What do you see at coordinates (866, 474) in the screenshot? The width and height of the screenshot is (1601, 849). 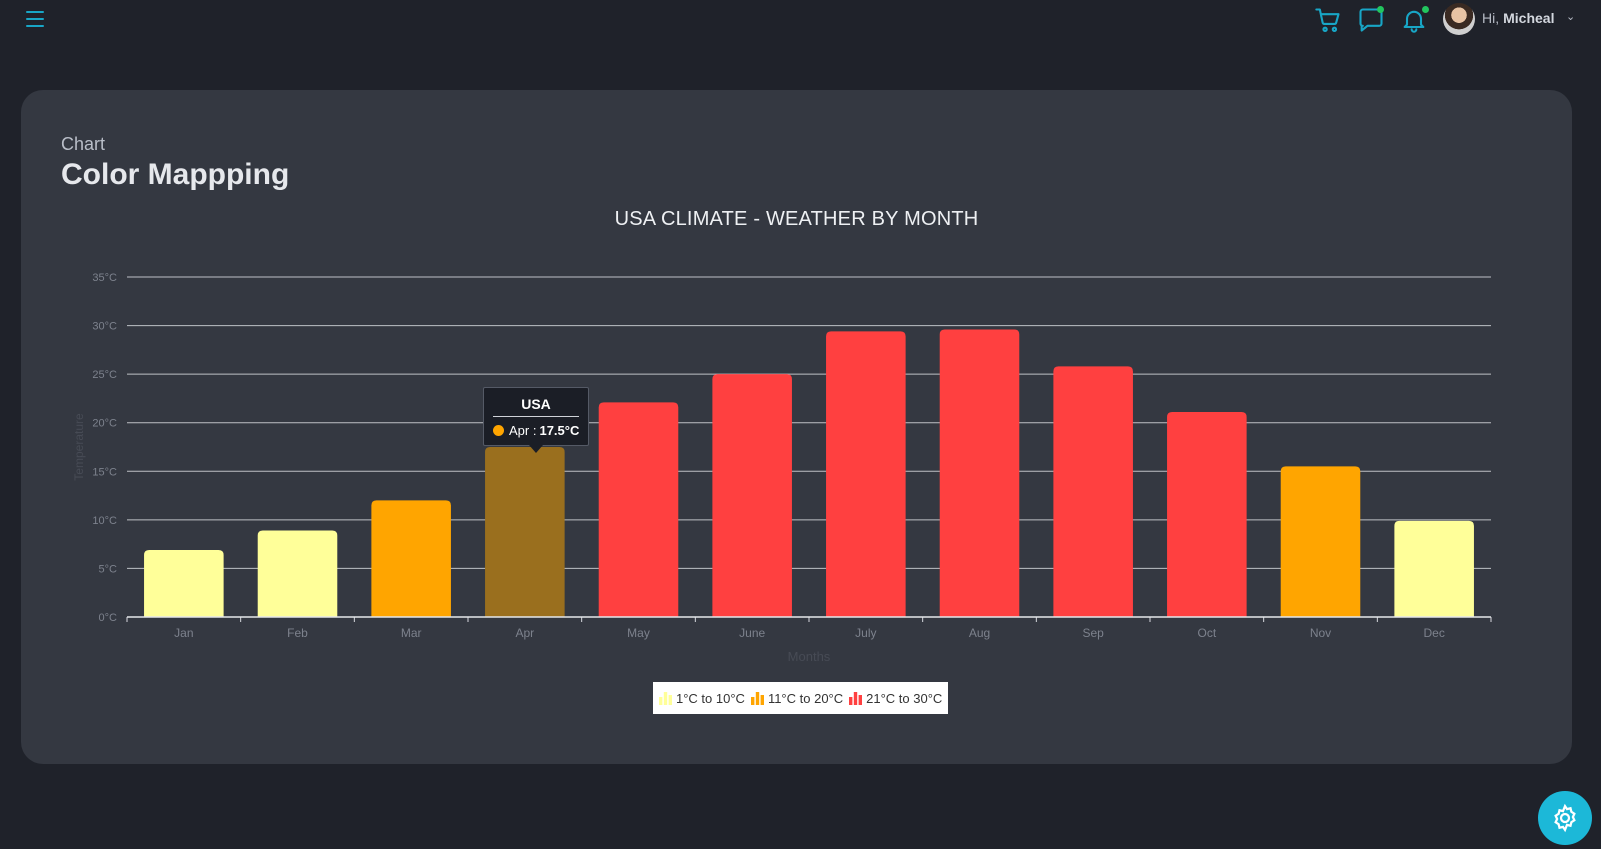 I see `bar-july` at bounding box center [866, 474].